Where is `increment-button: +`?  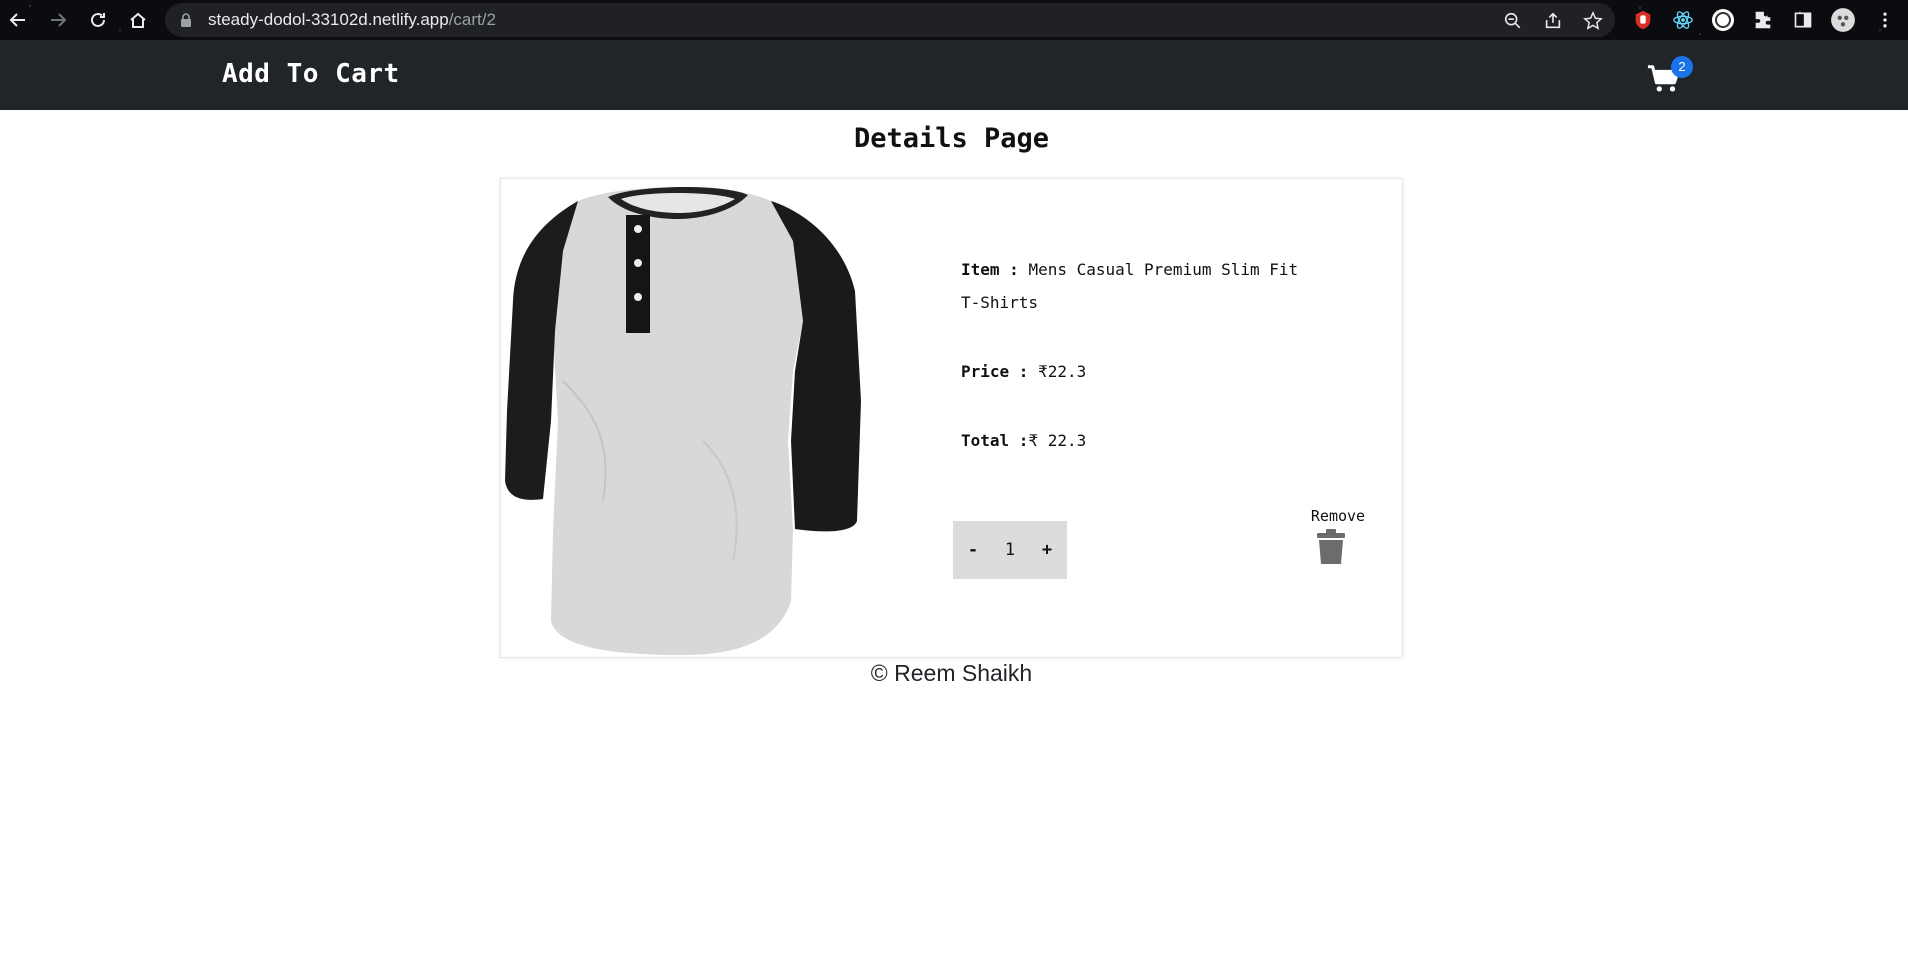
increment-button: + is located at coordinates (1047, 550).